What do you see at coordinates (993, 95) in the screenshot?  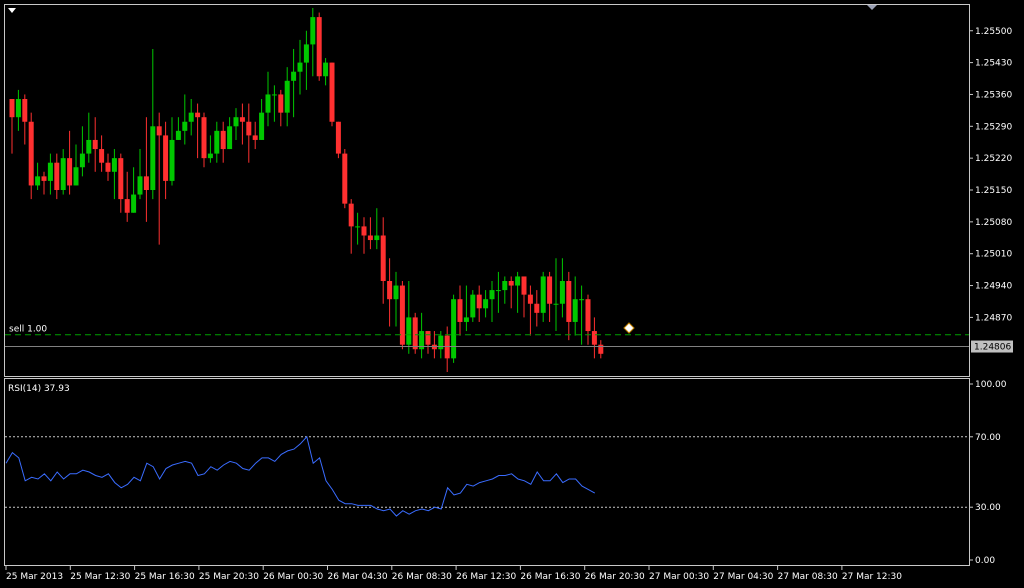 I see `price-tick-label: 1.25360` at bounding box center [993, 95].